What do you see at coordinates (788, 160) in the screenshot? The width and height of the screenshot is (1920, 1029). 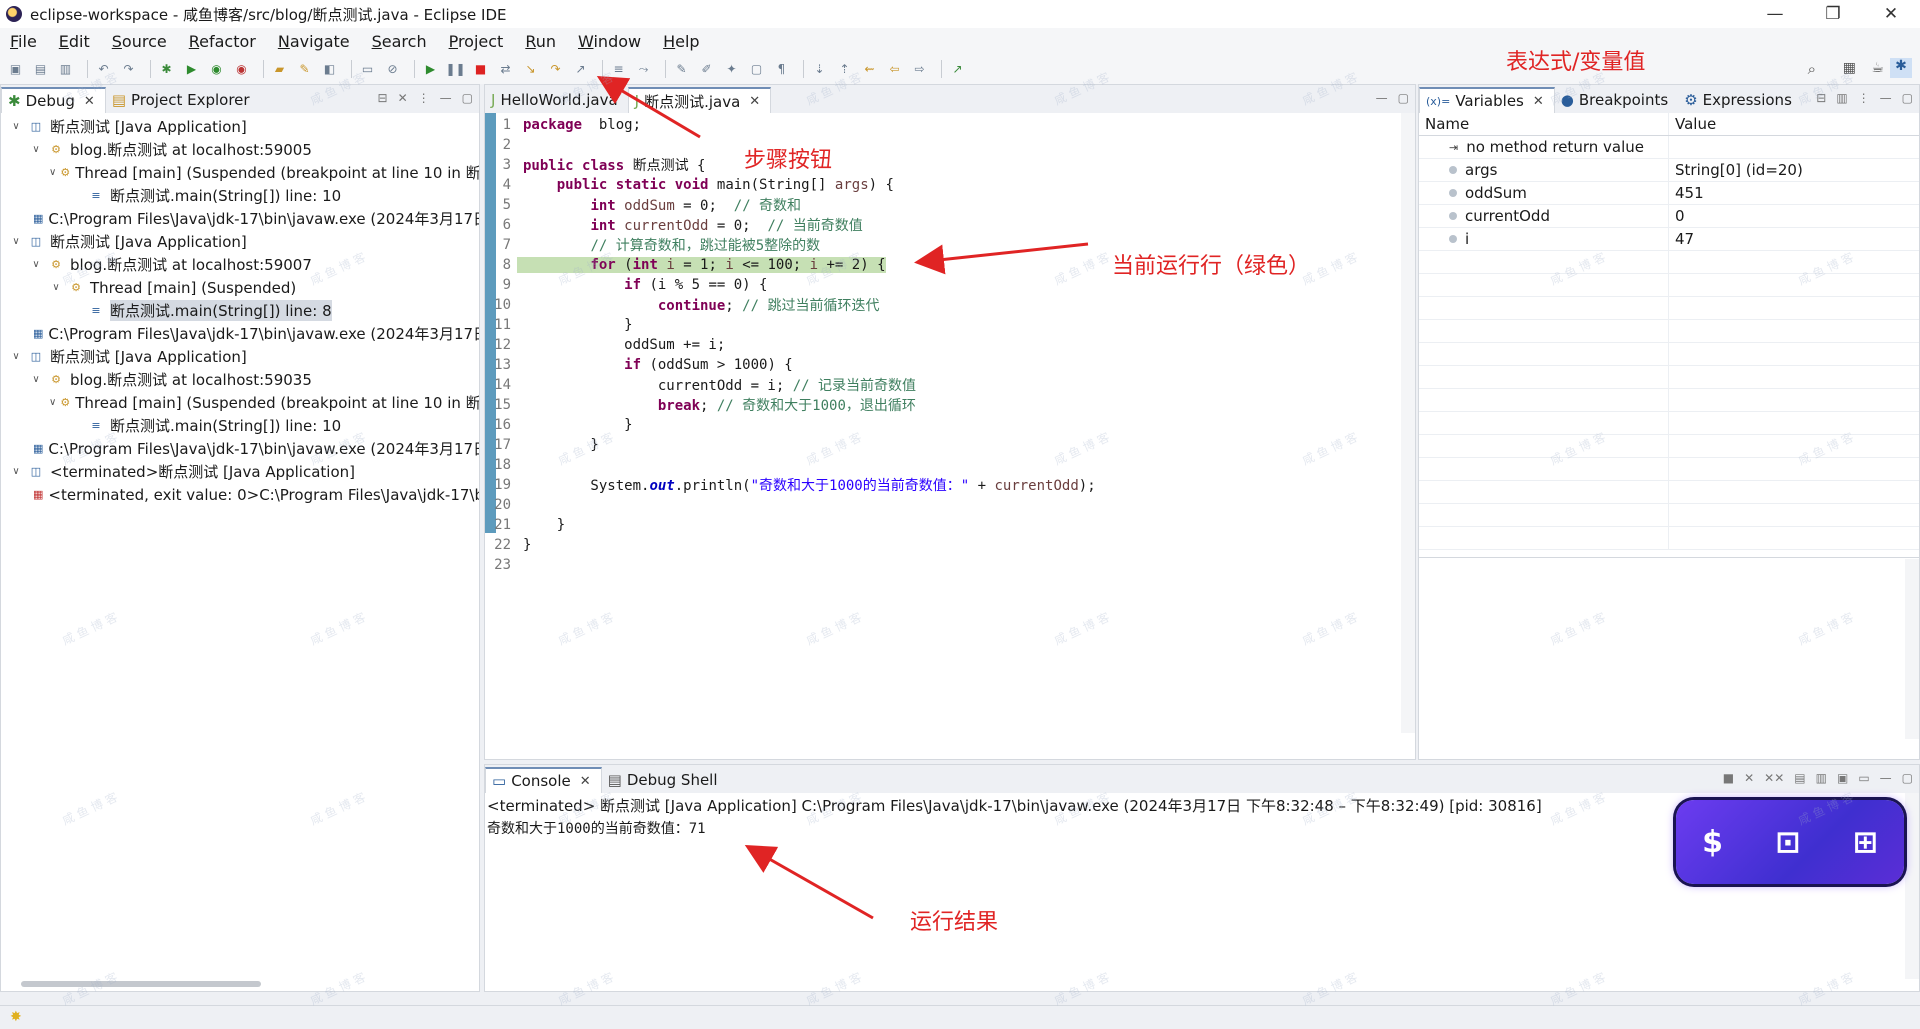 I see `step-buttons-annotation: 步骤按钮` at bounding box center [788, 160].